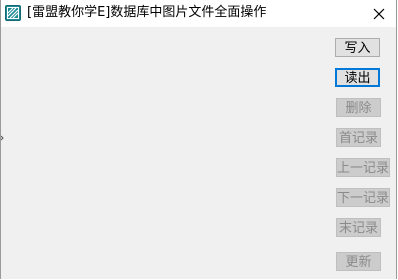 The image size is (398, 280). What do you see at coordinates (13, 13) in the screenshot?
I see `app-logo-icon` at bounding box center [13, 13].